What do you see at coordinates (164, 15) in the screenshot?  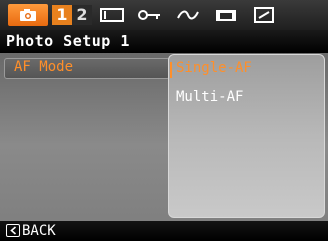 I see `tab-bar: 1 2` at bounding box center [164, 15].